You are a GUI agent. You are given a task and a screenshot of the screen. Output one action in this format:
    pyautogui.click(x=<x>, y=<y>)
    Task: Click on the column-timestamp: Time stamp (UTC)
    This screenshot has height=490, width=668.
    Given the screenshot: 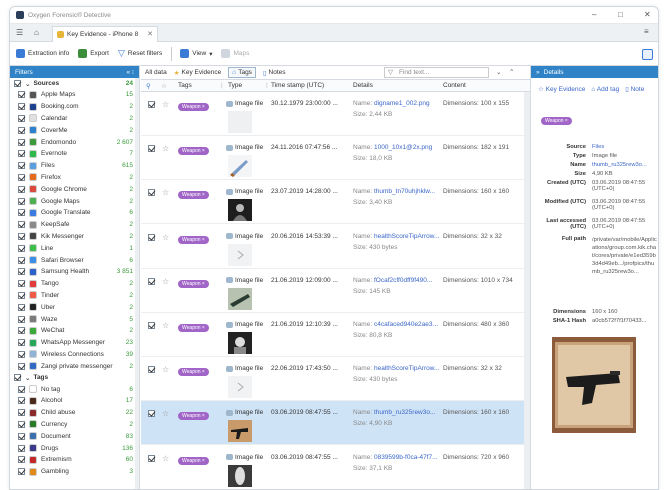 What is the action you would take?
    pyautogui.click(x=297, y=85)
    